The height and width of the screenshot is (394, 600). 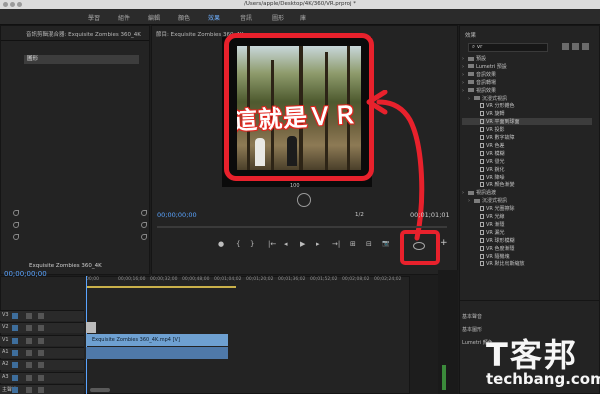 I want to click on step-back-button: ◂, so click(x=286, y=244).